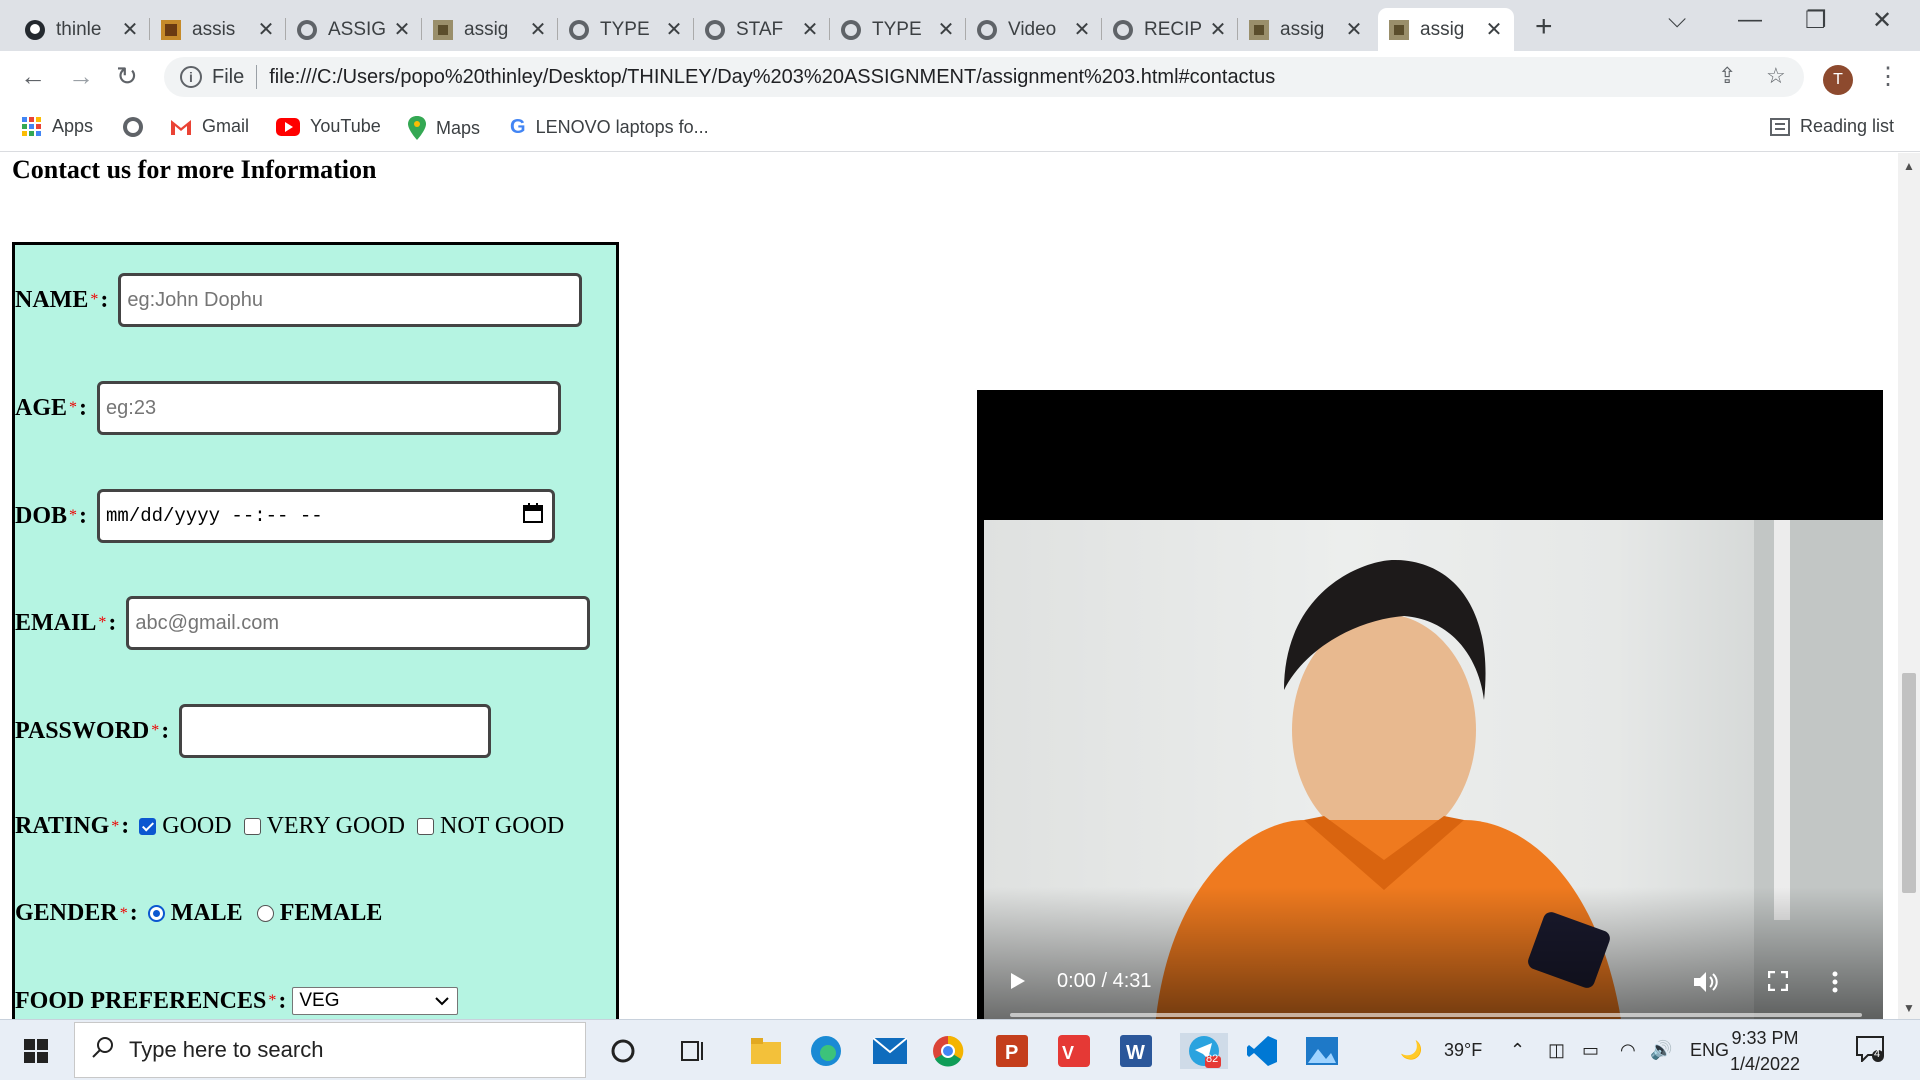 This screenshot has width=1920, height=1080. I want to click on scrollbar-thumb, so click(1909, 783).